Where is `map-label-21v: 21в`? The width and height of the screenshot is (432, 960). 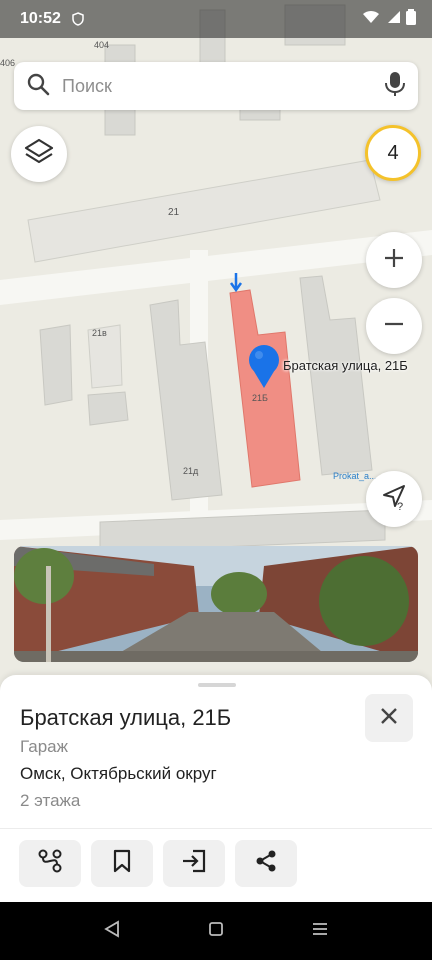 map-label-21v: 21в is located at coordinates (99, 333).